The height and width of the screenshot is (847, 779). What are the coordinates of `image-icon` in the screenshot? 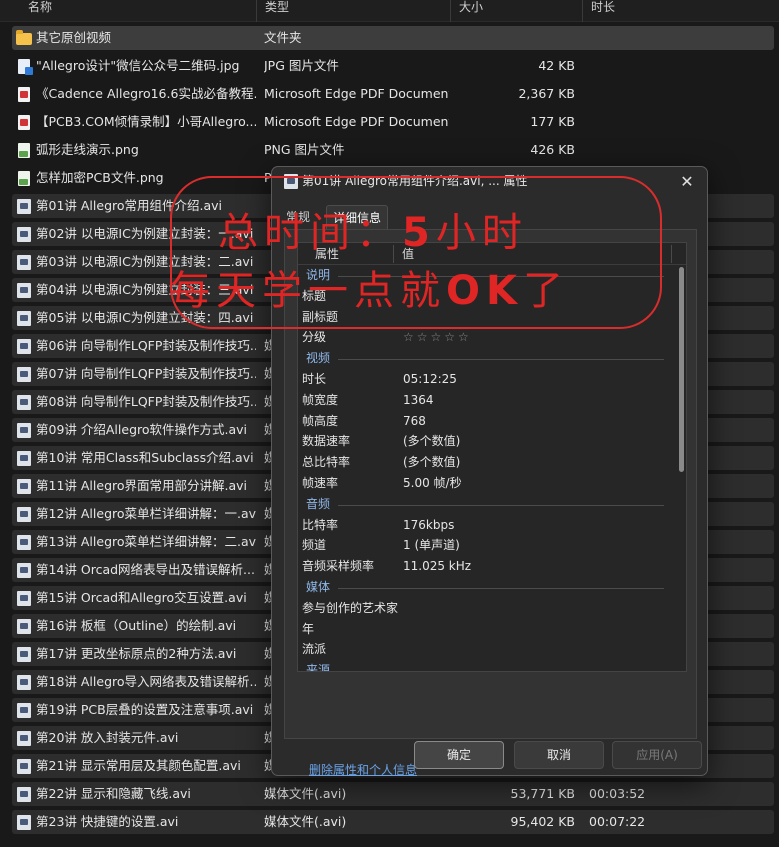 It's located at (24, 178).